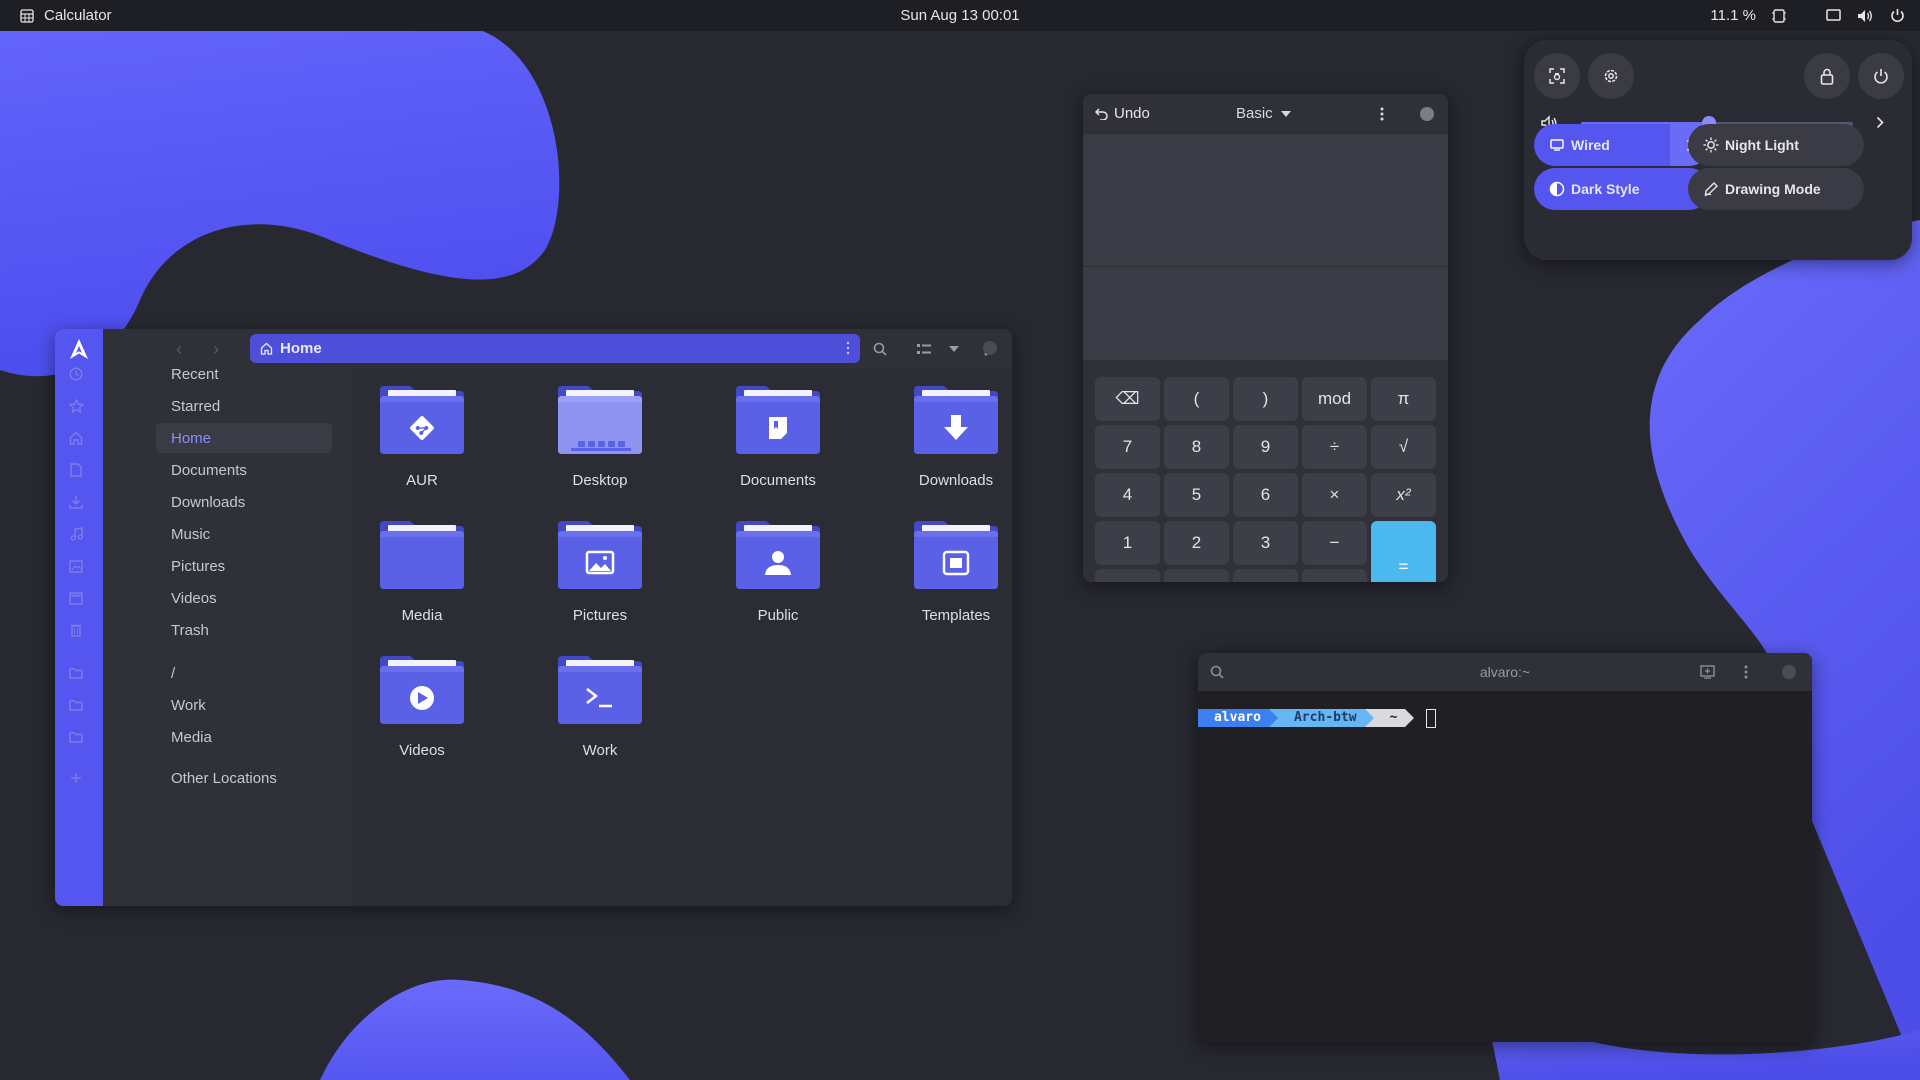  Describe the element at coordinates (227, 566) in the screenshot. I see `sidebar-item-pictures: Pictures` at that location.